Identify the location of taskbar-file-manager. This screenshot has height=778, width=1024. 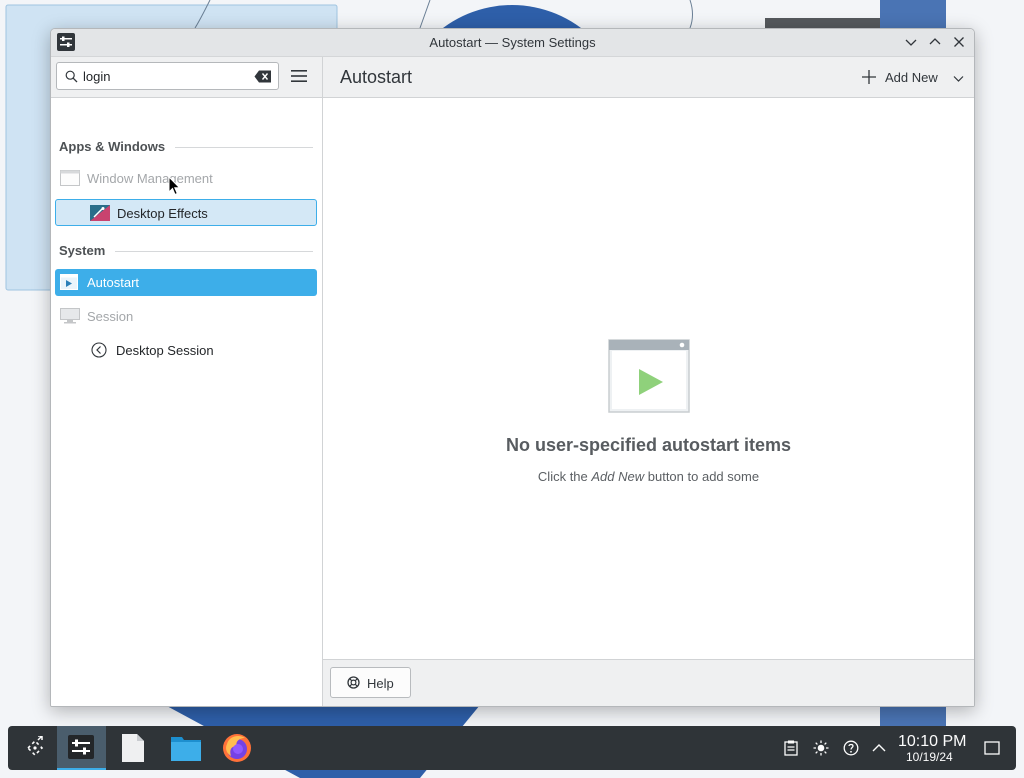
(186, 748).